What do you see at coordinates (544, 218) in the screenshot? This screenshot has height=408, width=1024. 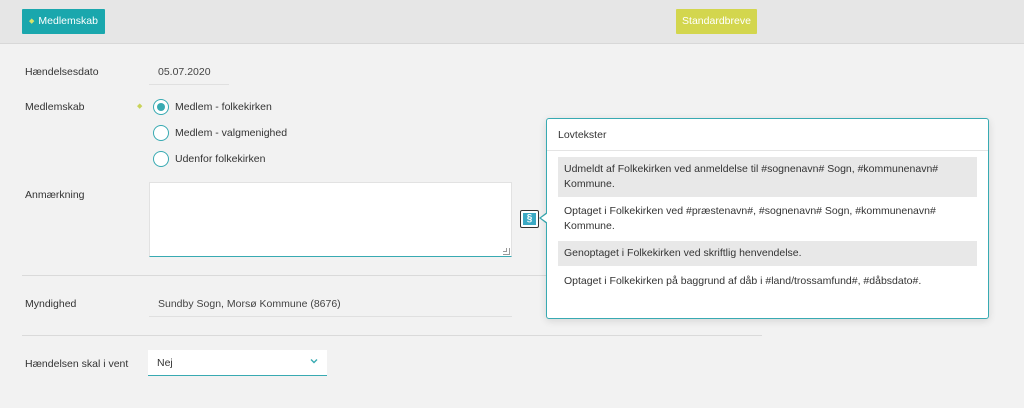 I see `popover-pointer-inner` at bounding box center [544, 218].